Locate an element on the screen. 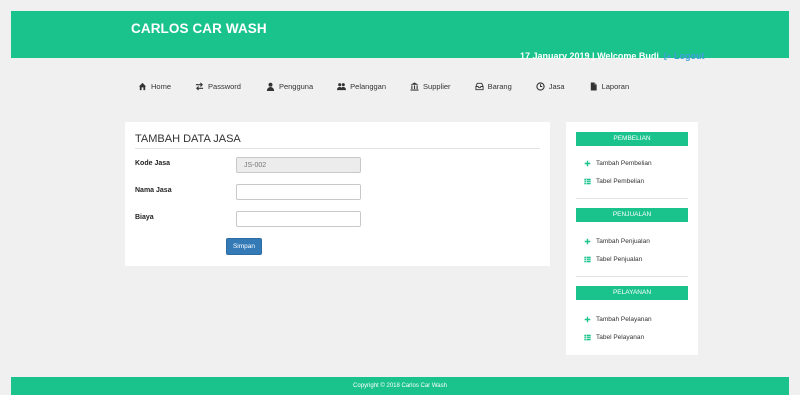 Image resolution: width=800 pixels, height=395 pixels. nav-item-laporan: Laporan is located at coordinates (609, 86).